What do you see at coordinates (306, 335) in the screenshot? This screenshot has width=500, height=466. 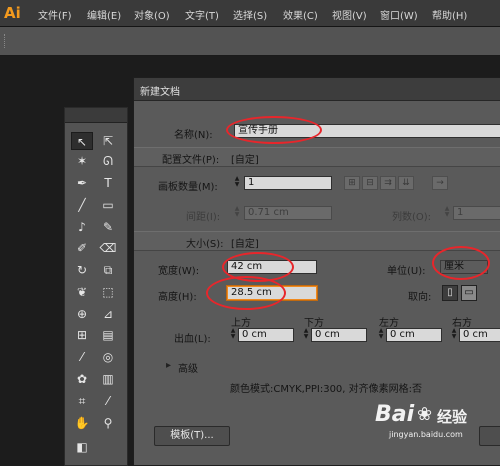 I see `bleed-bottom-stepper: ▲ ▼` at bounding box center [306, 335].